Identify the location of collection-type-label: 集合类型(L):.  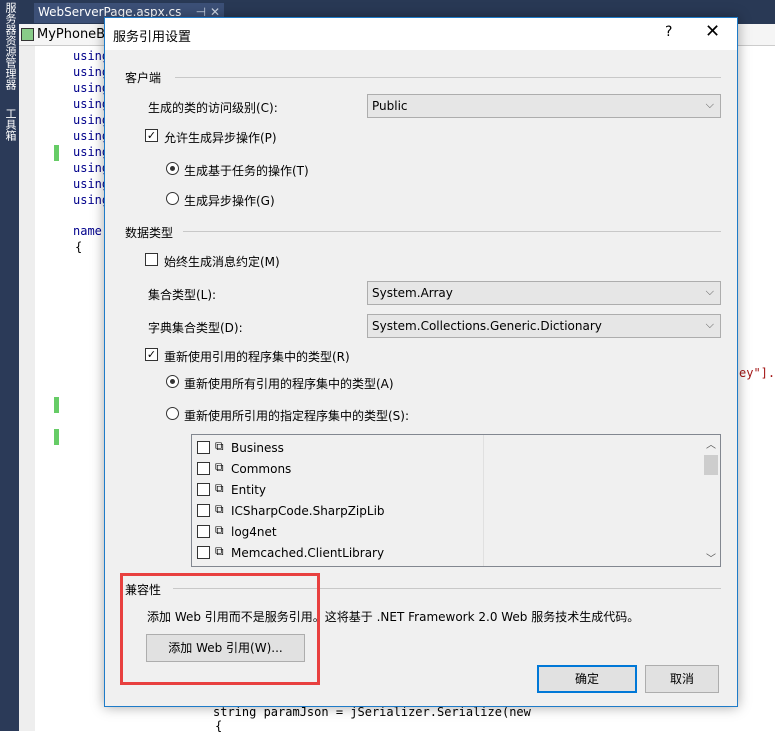
(182, 295).